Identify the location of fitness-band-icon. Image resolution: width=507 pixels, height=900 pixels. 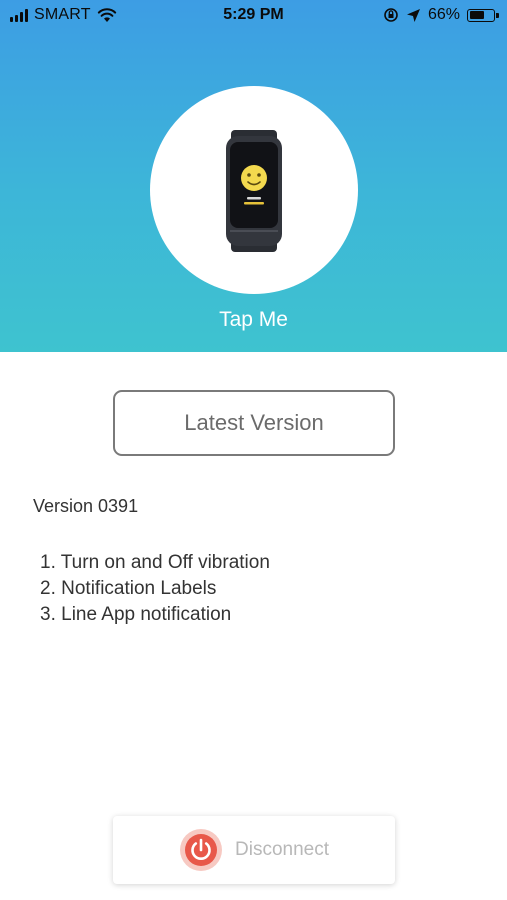
(254, 191).